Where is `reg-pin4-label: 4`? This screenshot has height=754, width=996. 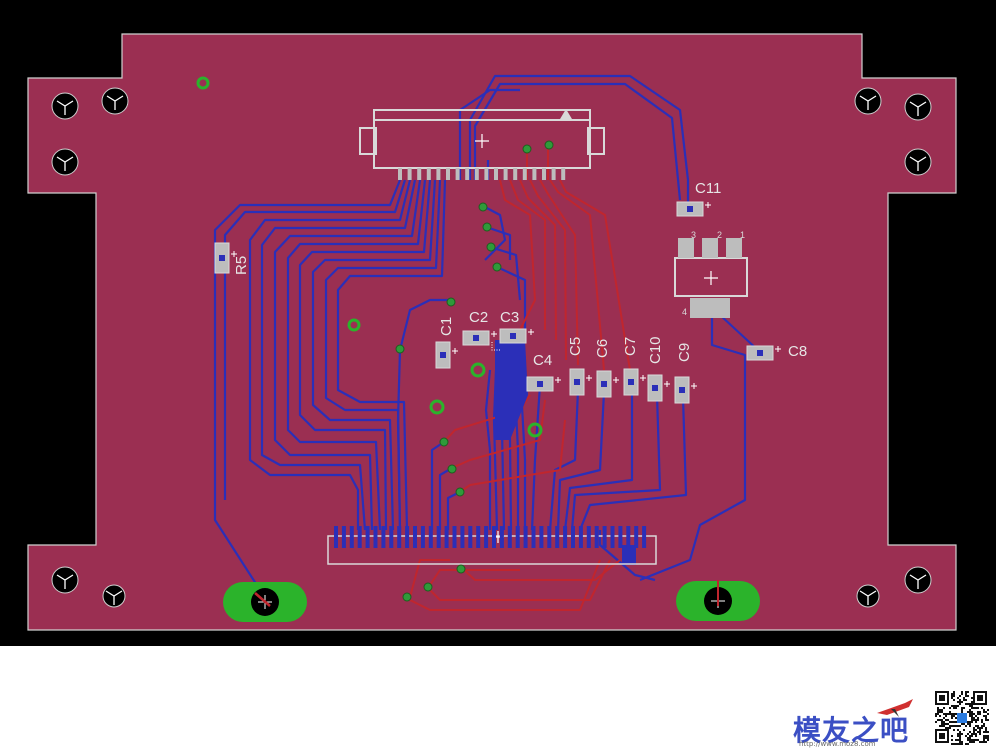 reg-pin4-label: 4 is located at coordinates (684, 312).